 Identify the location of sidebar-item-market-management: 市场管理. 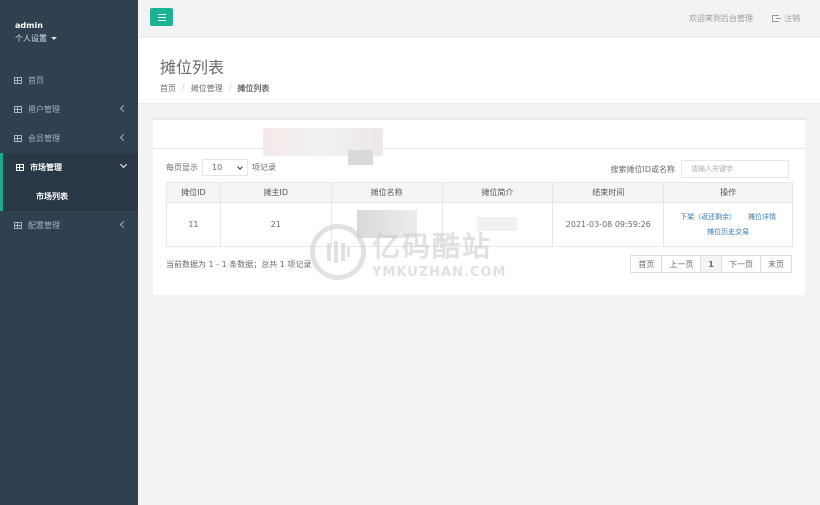
(69, 167).